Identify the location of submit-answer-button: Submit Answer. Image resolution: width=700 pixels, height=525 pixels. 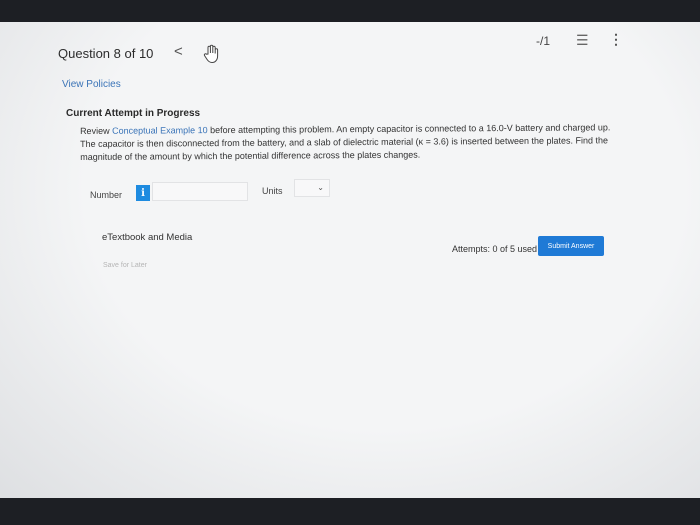
(571, 246).